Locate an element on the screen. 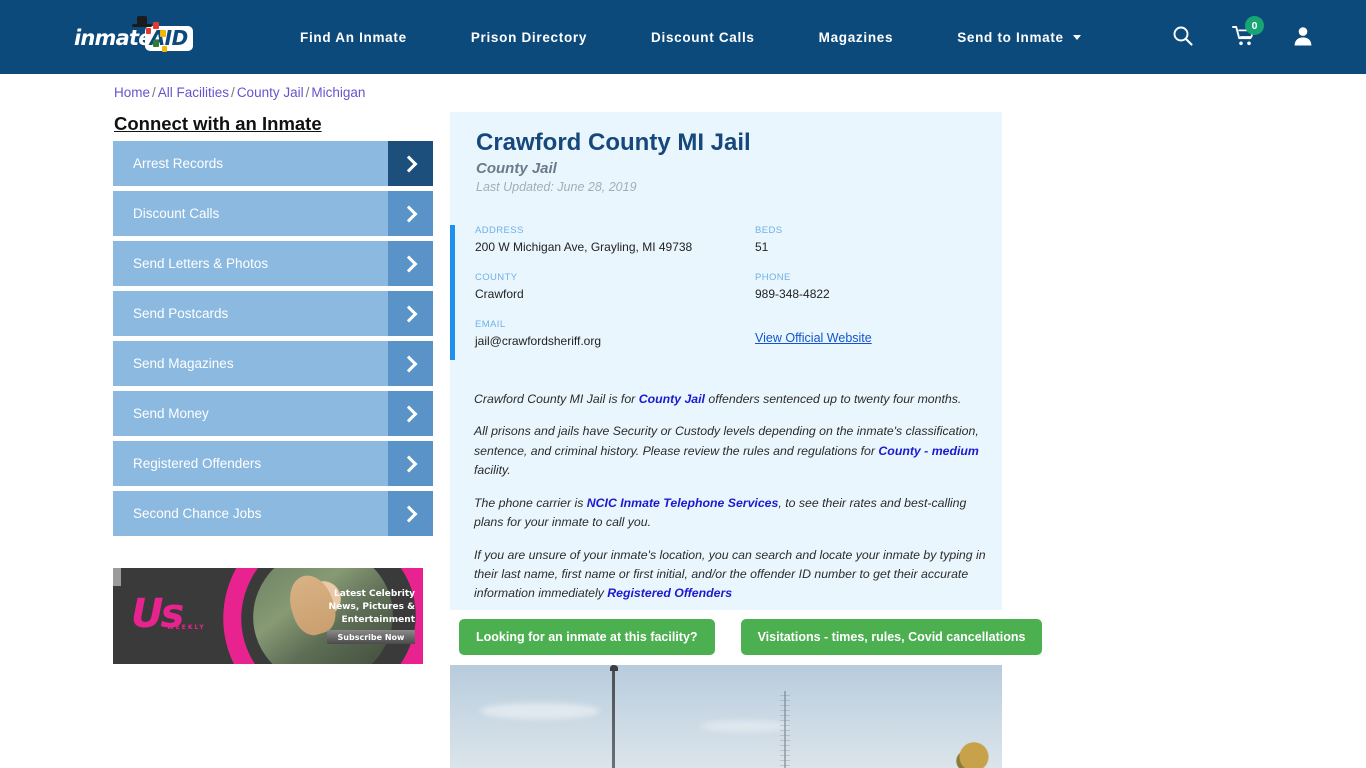 Image resolution: width=1366 pixels, height=768 pixels. breadcrumb: Home / All Facilities / County Jail / Michigan is located at coordinates (239, 92).